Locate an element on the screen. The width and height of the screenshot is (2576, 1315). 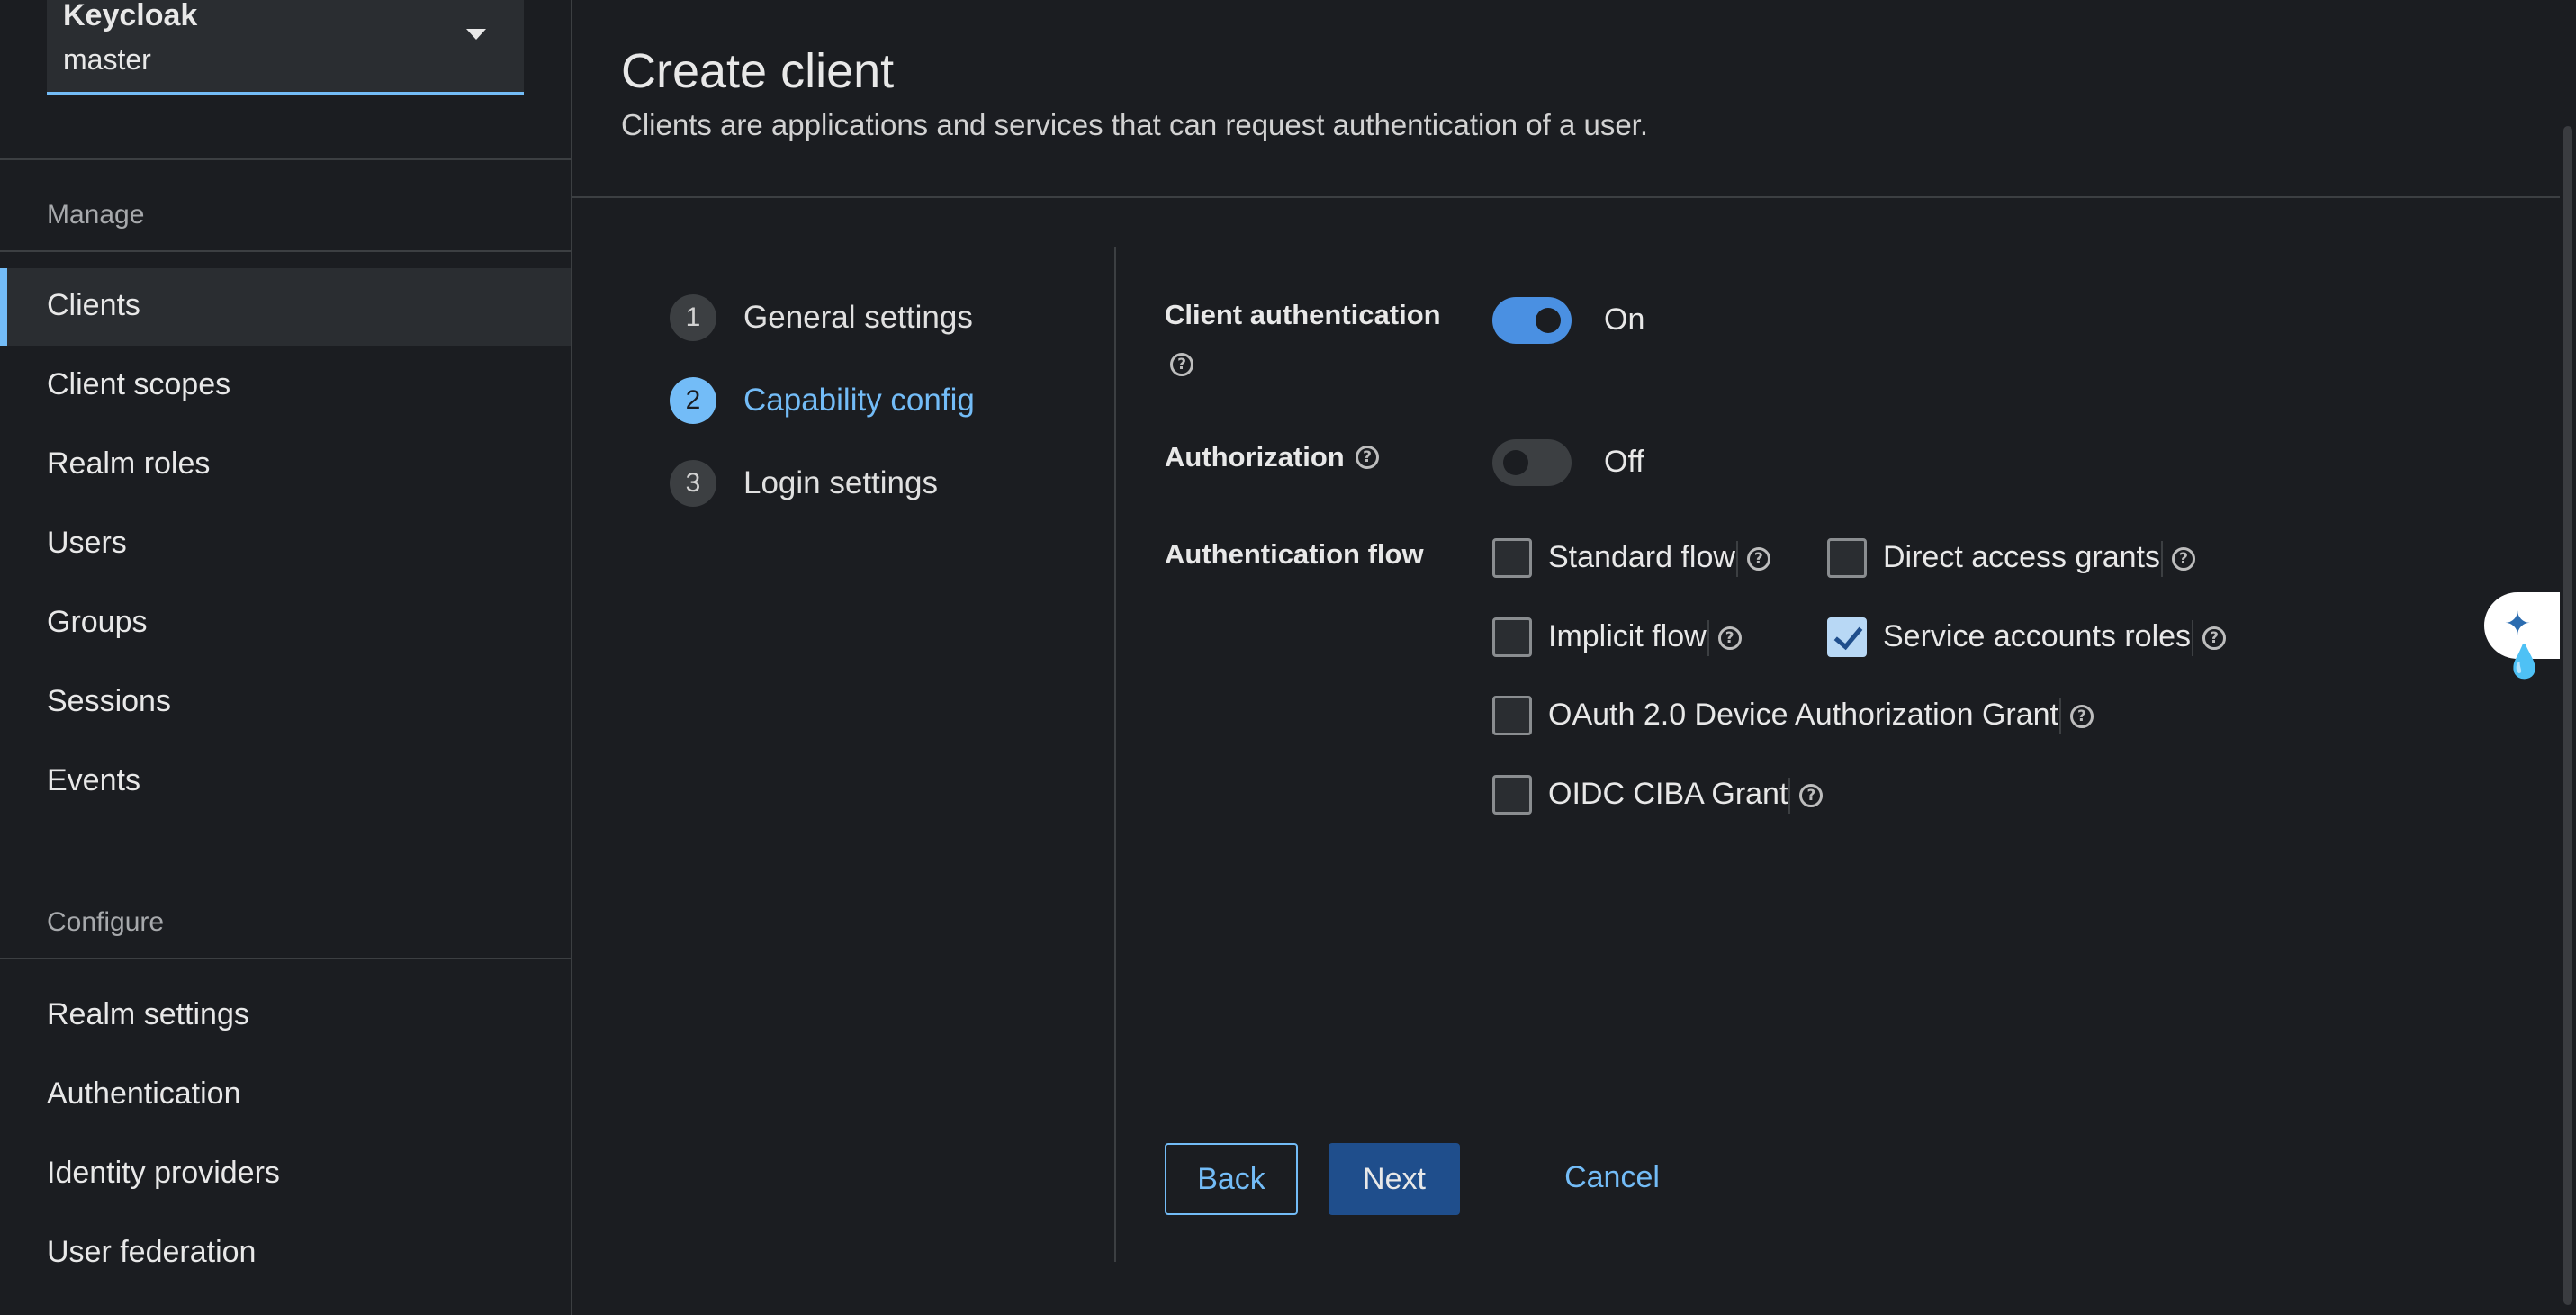
checkbox-label-row: Service accounts roles? is located at coordinates (2055, 638).